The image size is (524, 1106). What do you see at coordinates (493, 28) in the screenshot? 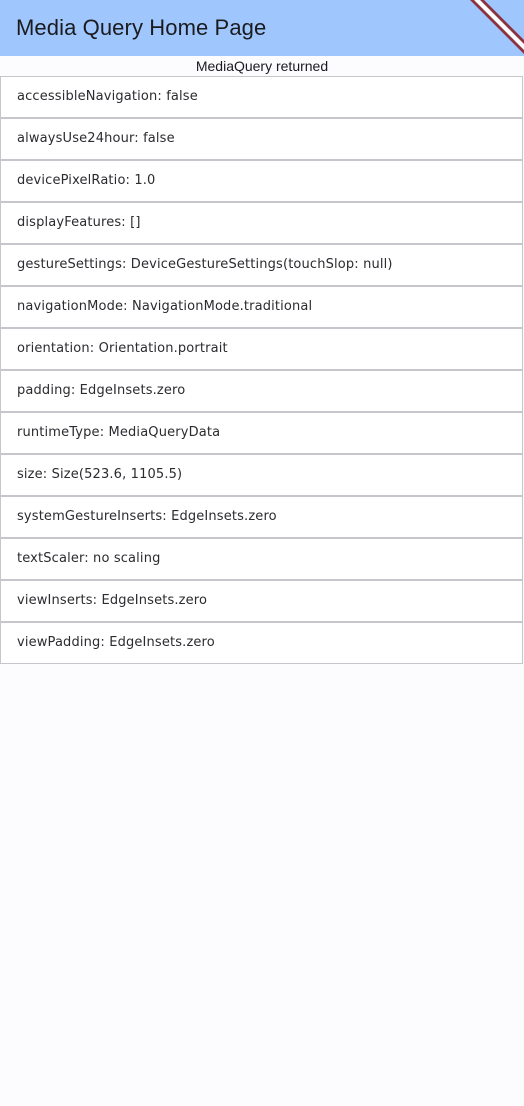
I see `debug-banner-icon` at bounding box center [493, 28].